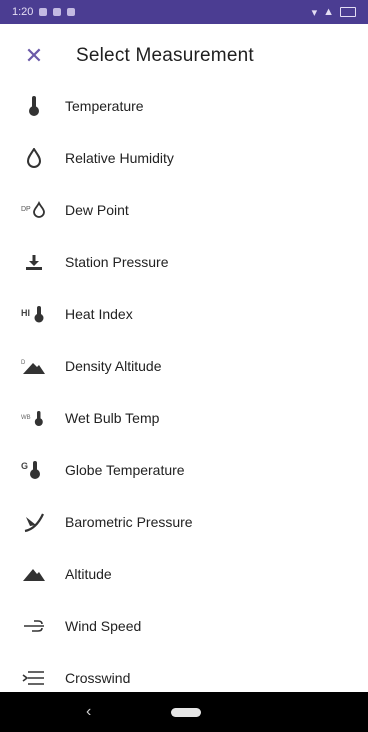 Image resolution: width=368 pixels, height=732 pixels. What do you see at coordinates (34, 262) in the screenshot?
I see `pressure-arrow-icon` at bounding box center [34, 262].